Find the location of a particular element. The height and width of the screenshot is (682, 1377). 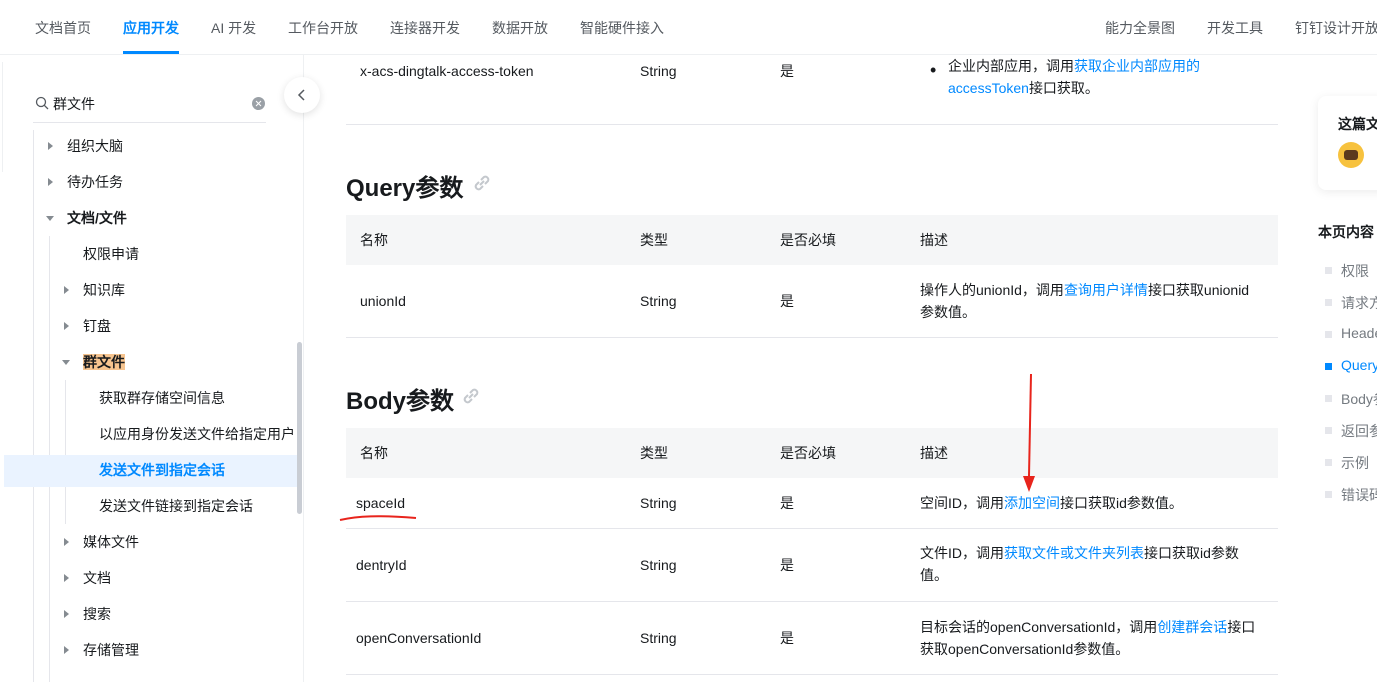

file-list-link: 获取文件或文件夹列表 is located at coordinates (1074, 553).